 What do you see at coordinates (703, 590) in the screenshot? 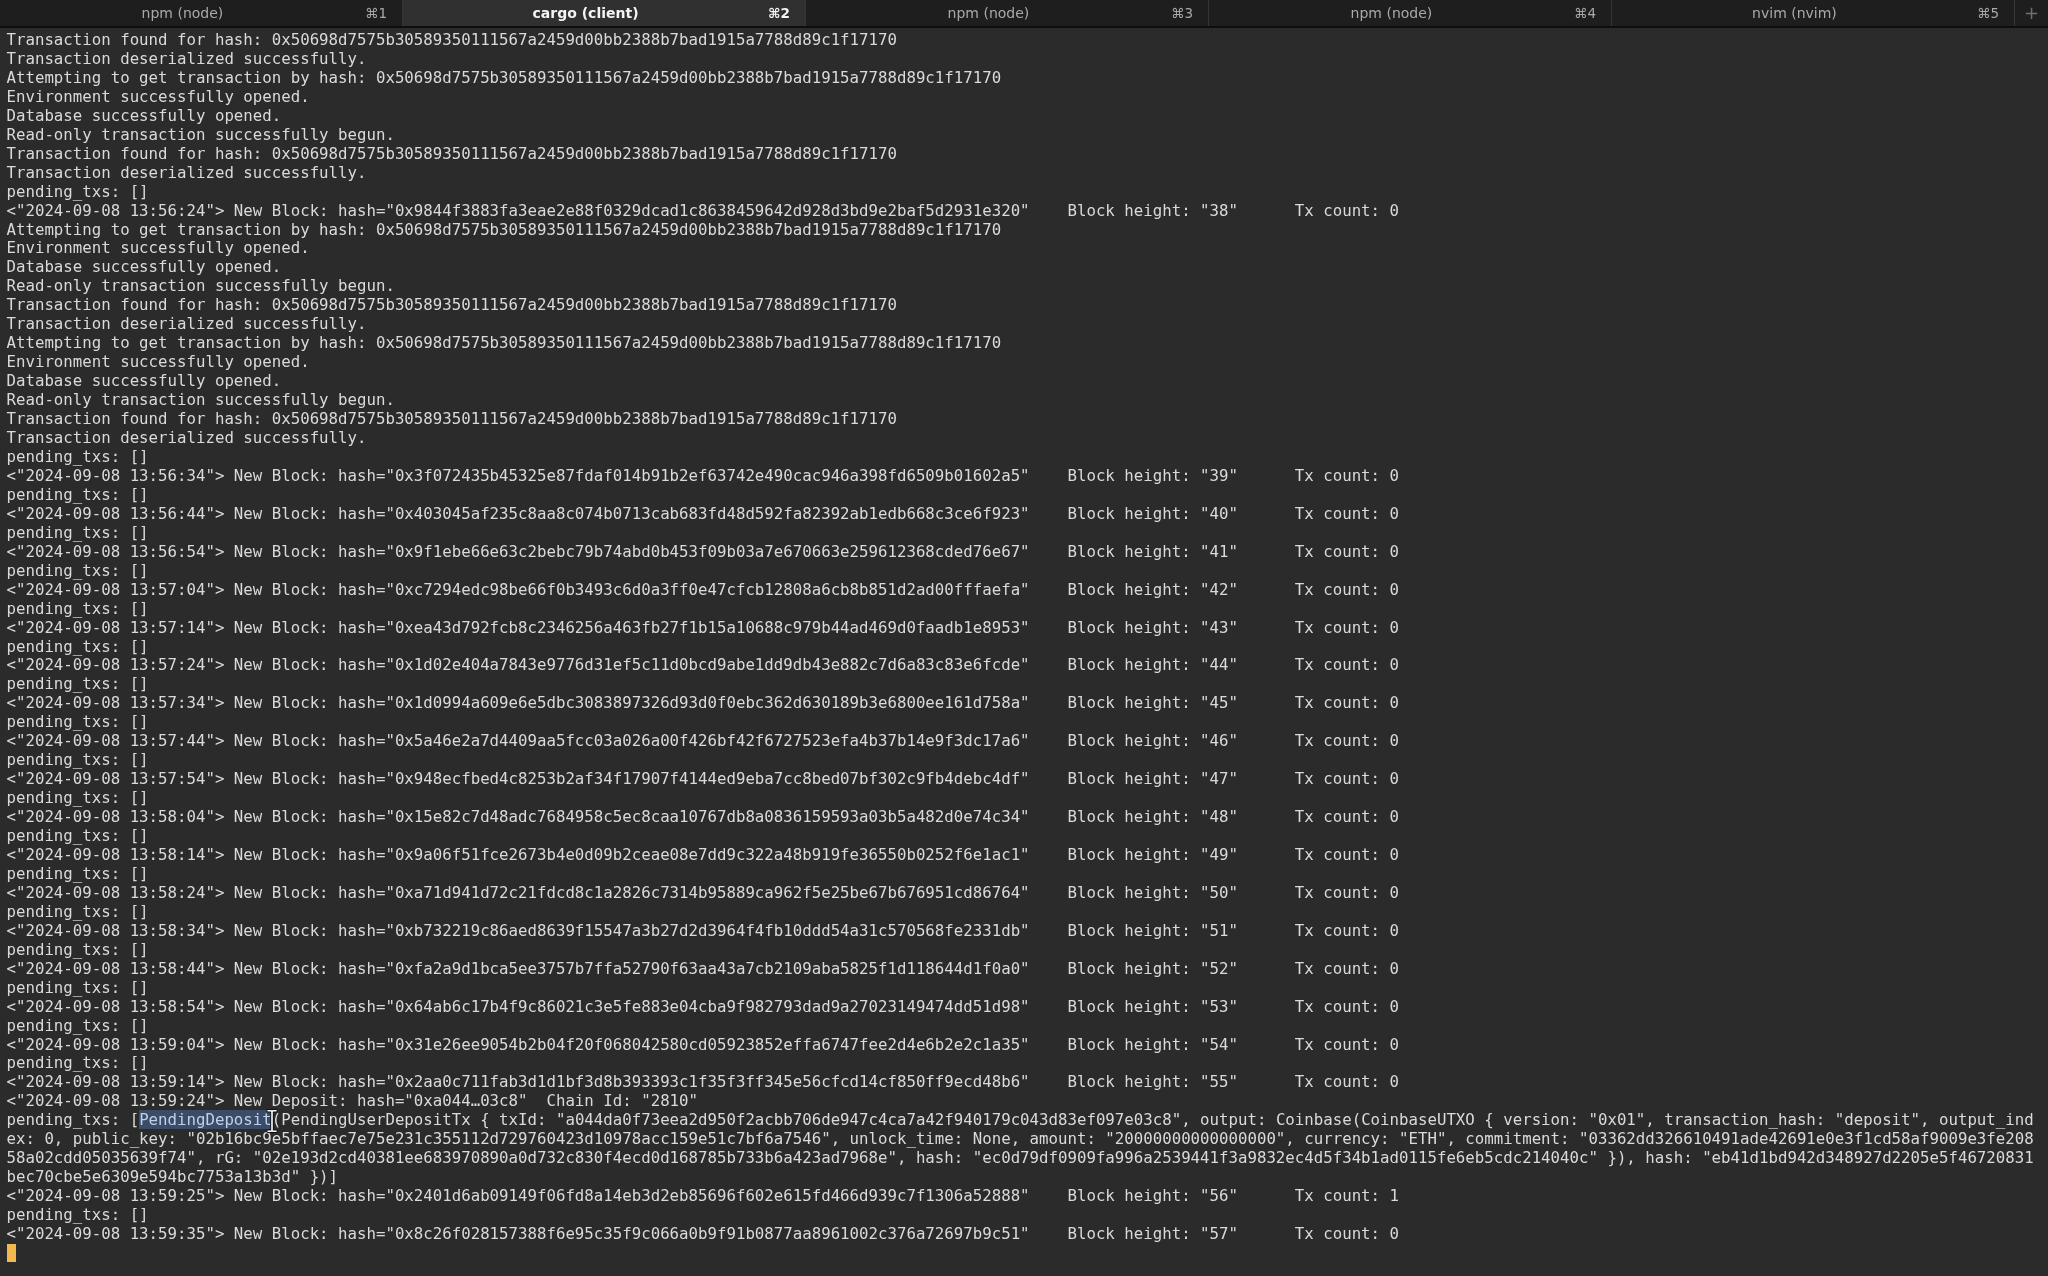
I see `log-line: <"2024-09-08 13:57:04"> New Block: hash="0xc7294edc98be66f0b3493c6d0a3ff0e47cfcb12808a6cb8b851d2ad00fffaefa" Block height: "42" Tx count: 0` at bounding box center [703, 590].